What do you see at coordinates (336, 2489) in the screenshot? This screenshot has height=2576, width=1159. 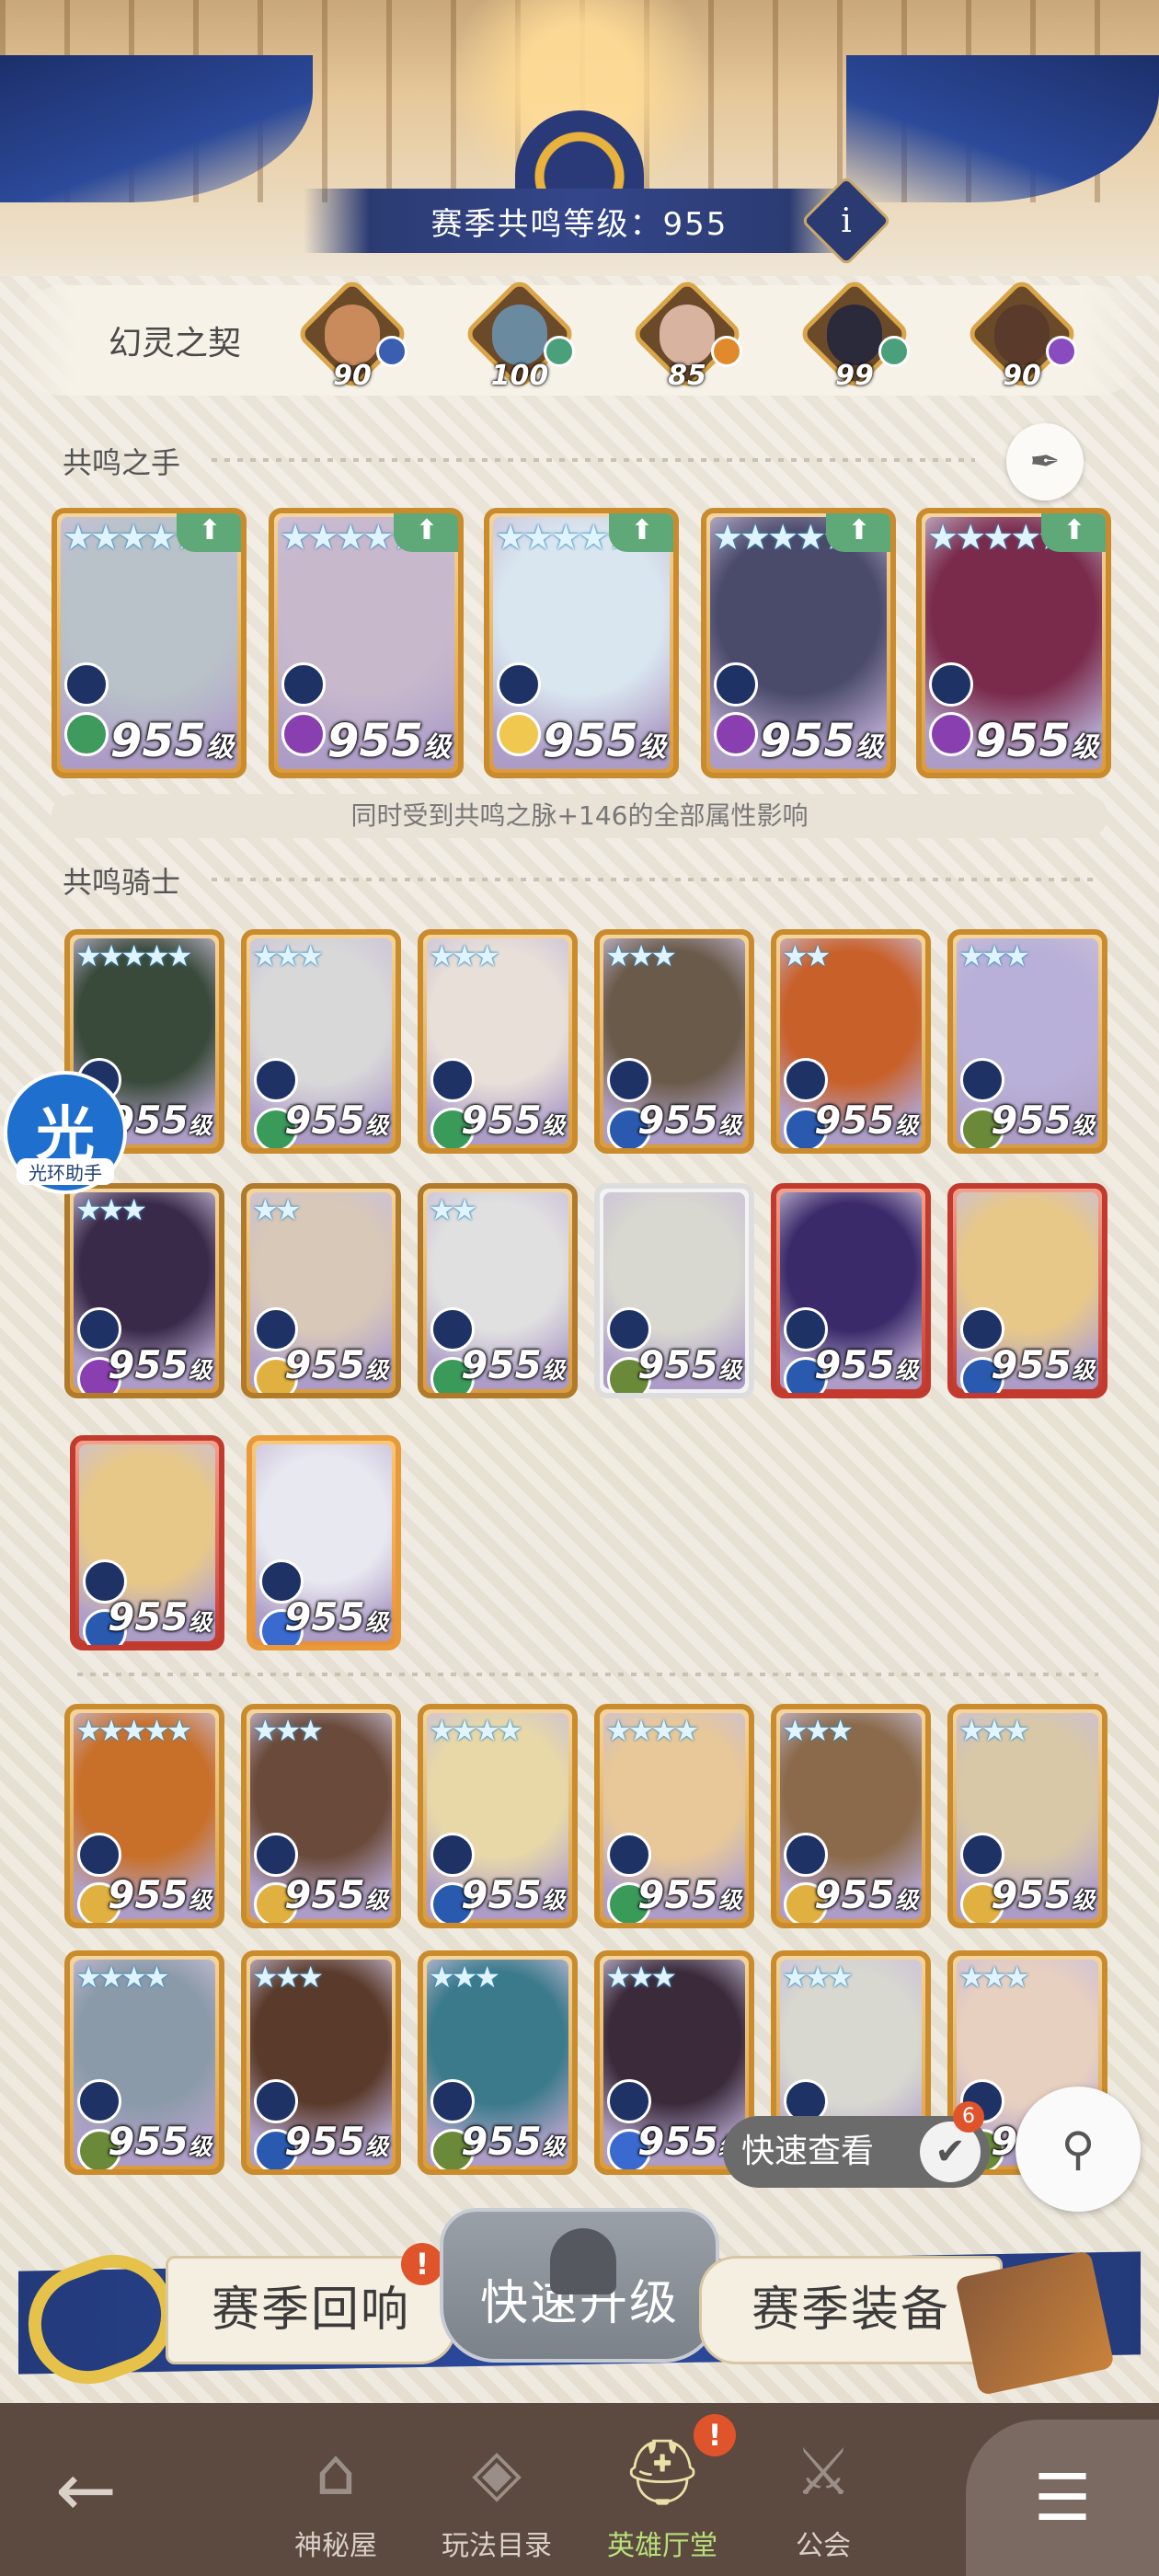 I see `nav-item-mystery-house: ⌂ 神秘屋` at bounding box center [336, 2489].